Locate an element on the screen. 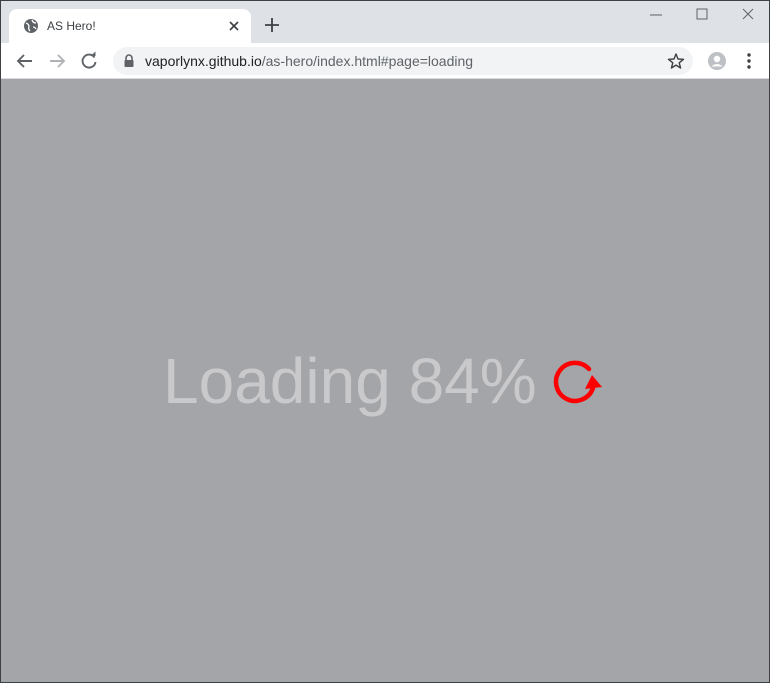 The width and height of the screenshot is (770, 683). lock-icon is located at coordinates (129, 60).